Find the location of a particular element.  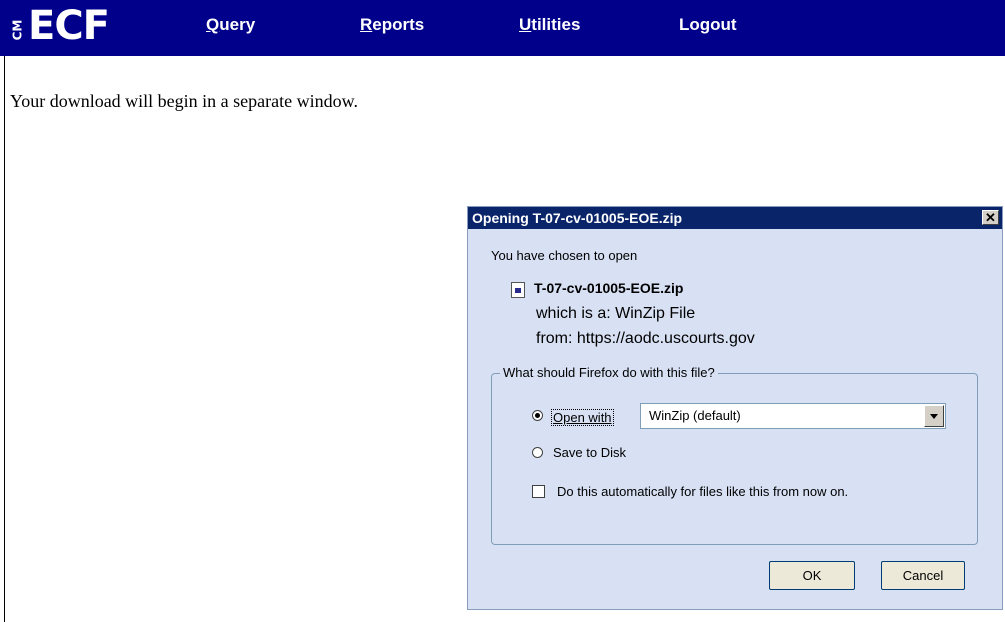

close-icon: ✕ is located at coordinates (990, 217).